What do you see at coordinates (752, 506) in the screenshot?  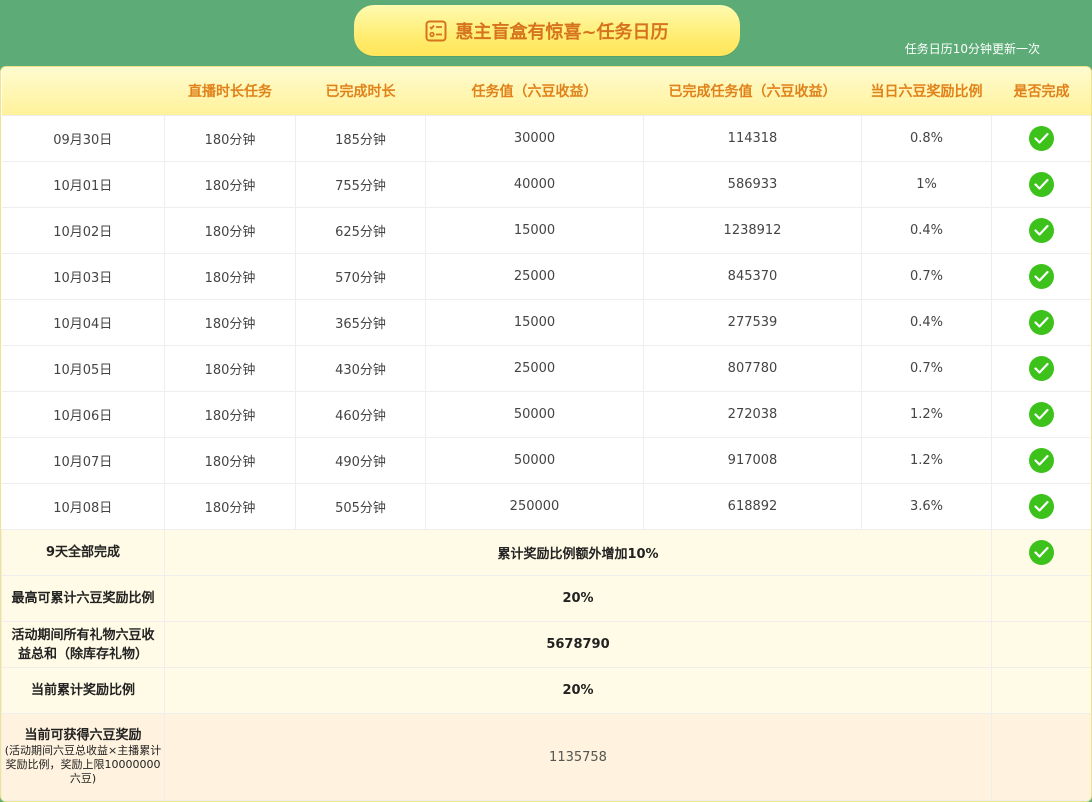 I see `achieved-cell: 618892` at bounding box center [752, 506].